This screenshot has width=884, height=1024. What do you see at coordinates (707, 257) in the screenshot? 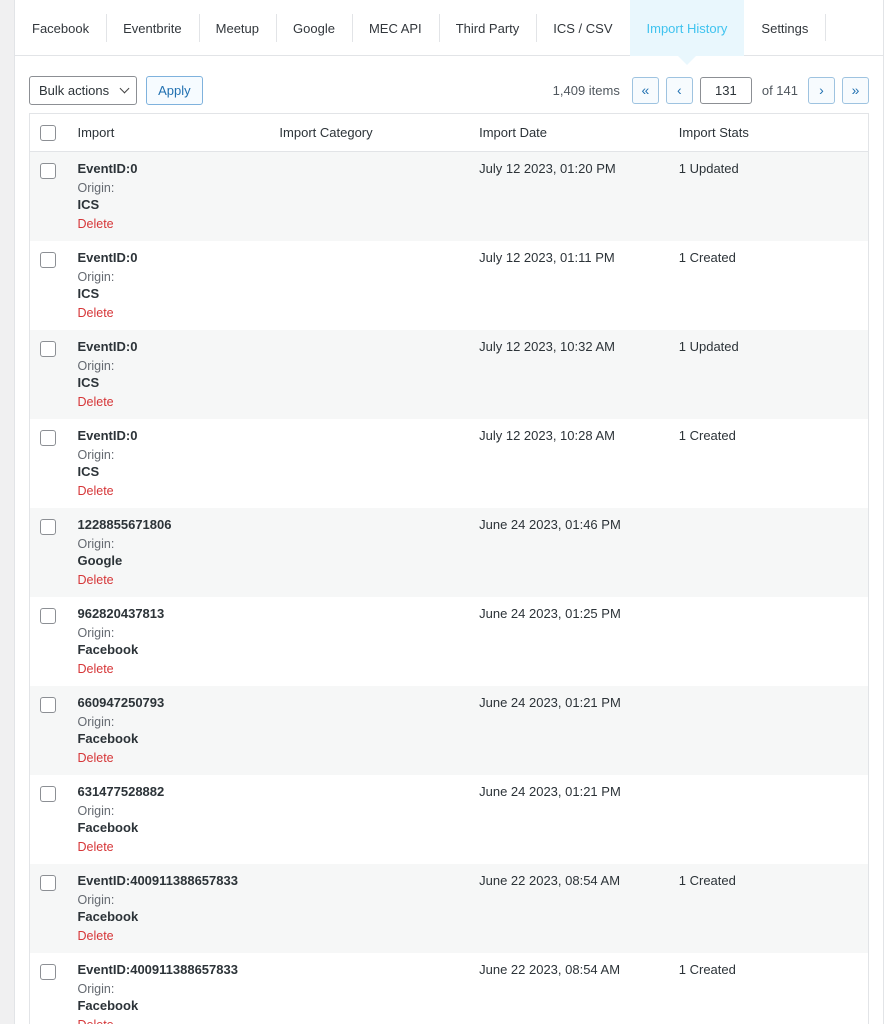
I see `import-stats-cell: 1 Created` at bounding box center [707, 257].